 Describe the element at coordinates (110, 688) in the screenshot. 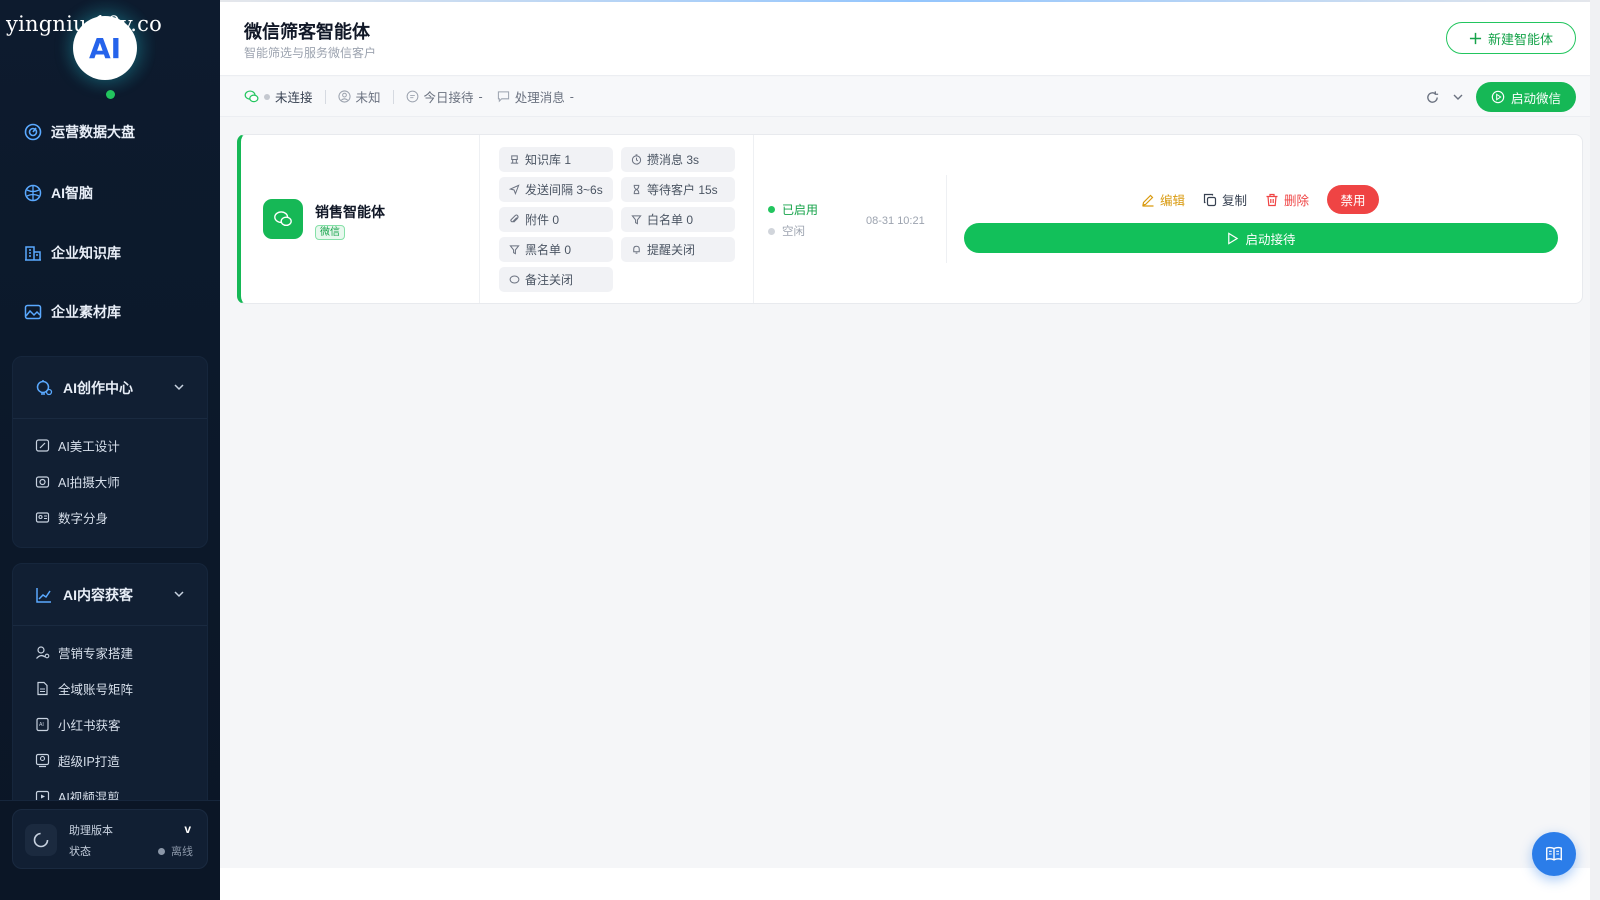

I see `sidebar-item-account-matrix: 全域账号矩阵` at that location.